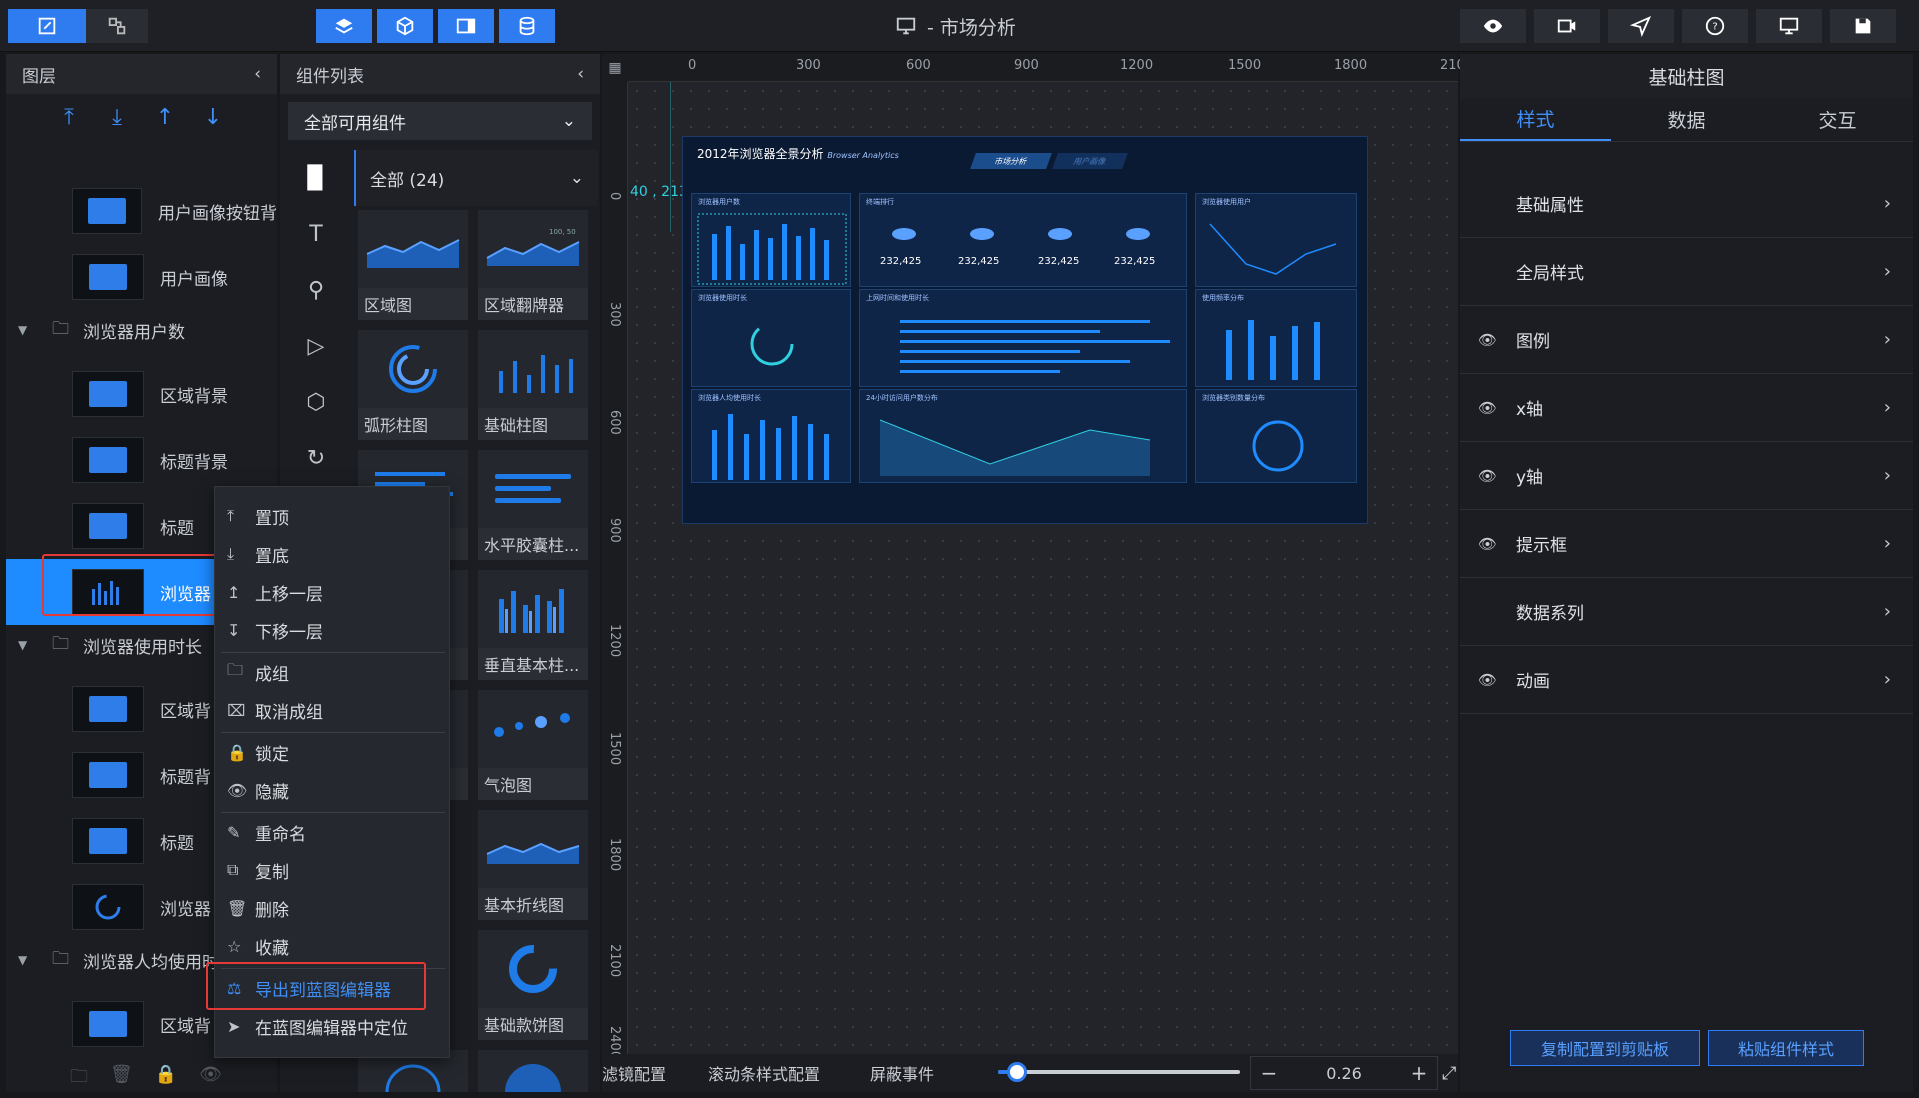  I want to click on interaction-category-icon: ↻, so click(316, 458).